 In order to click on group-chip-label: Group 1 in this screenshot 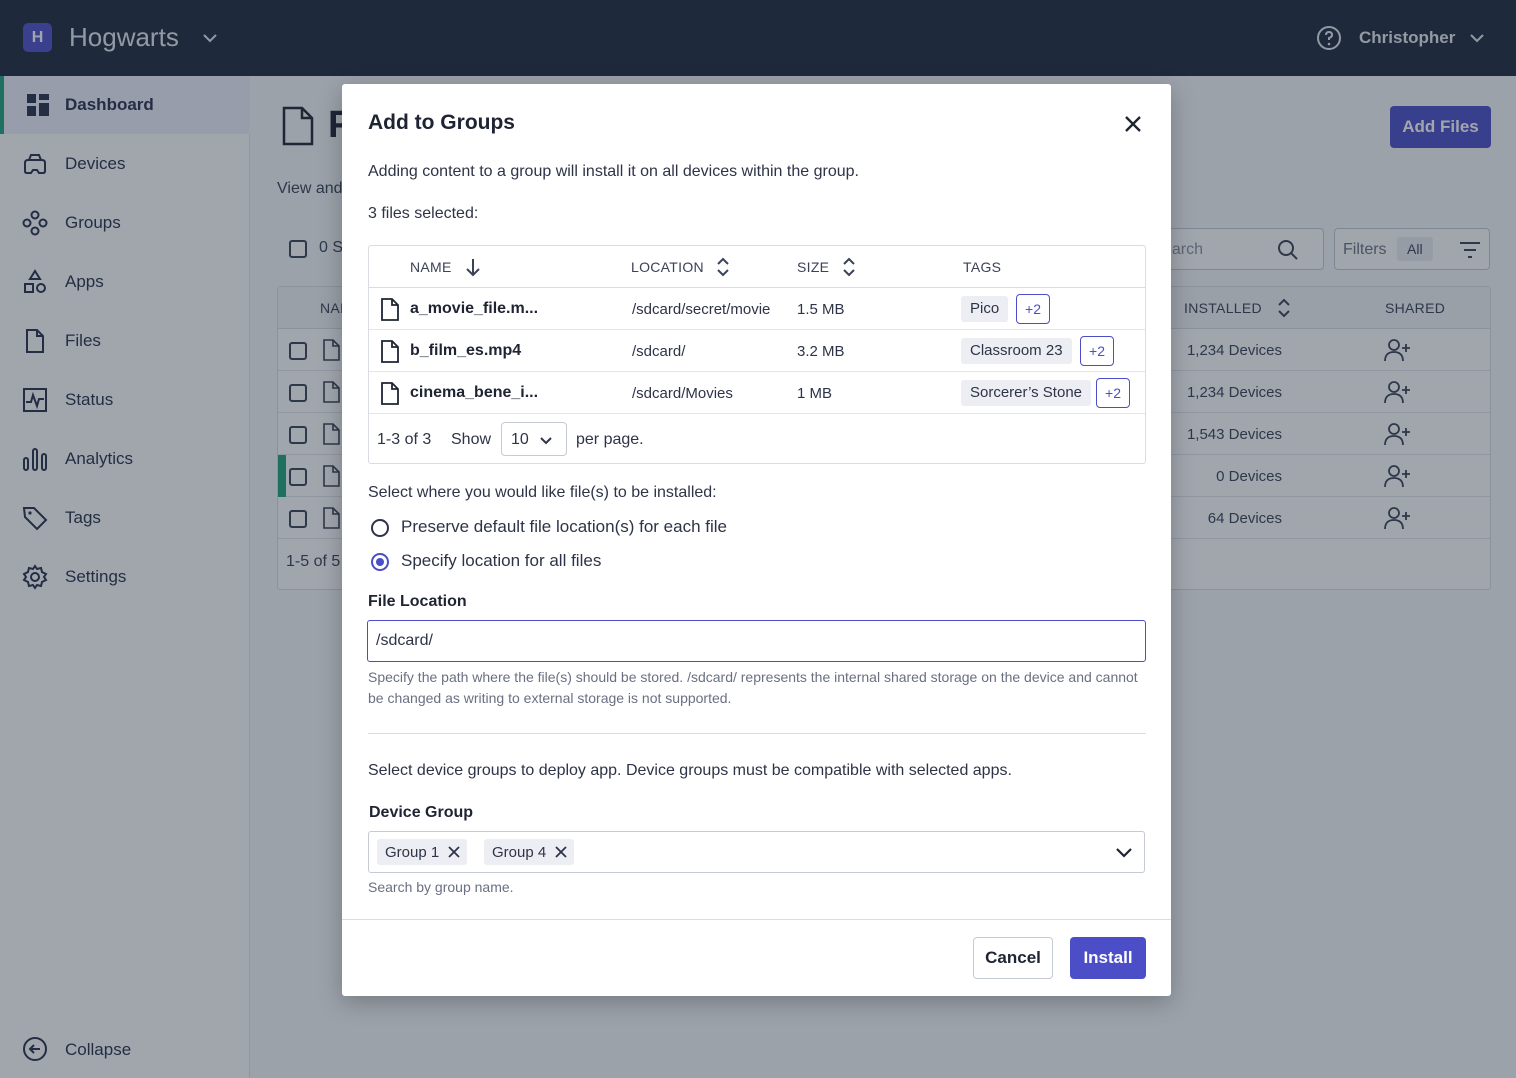, I will do `click(412, 852)`.